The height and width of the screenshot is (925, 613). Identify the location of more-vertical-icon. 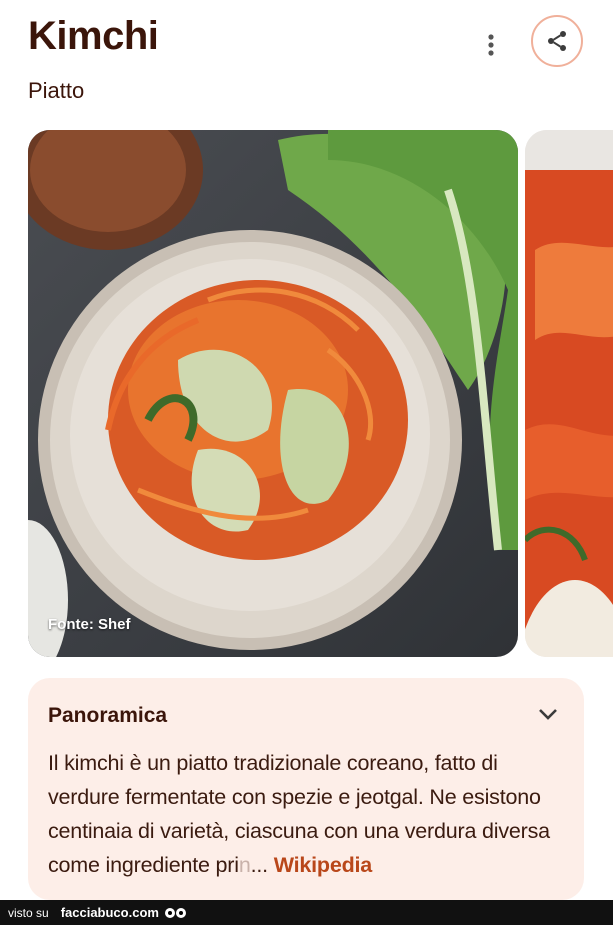
(491, 45).